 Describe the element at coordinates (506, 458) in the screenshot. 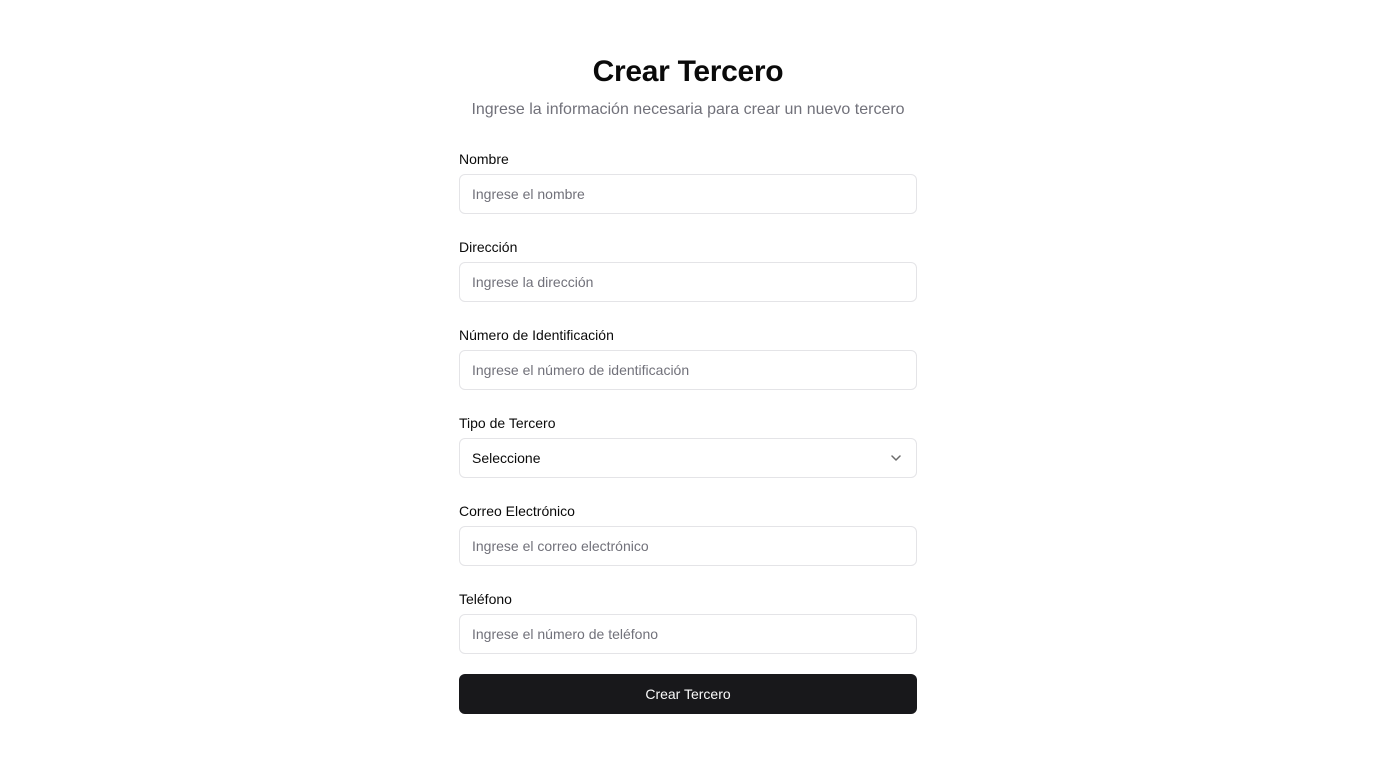

I see `tipo-tercero-selected-value: Seleccione` at that location.